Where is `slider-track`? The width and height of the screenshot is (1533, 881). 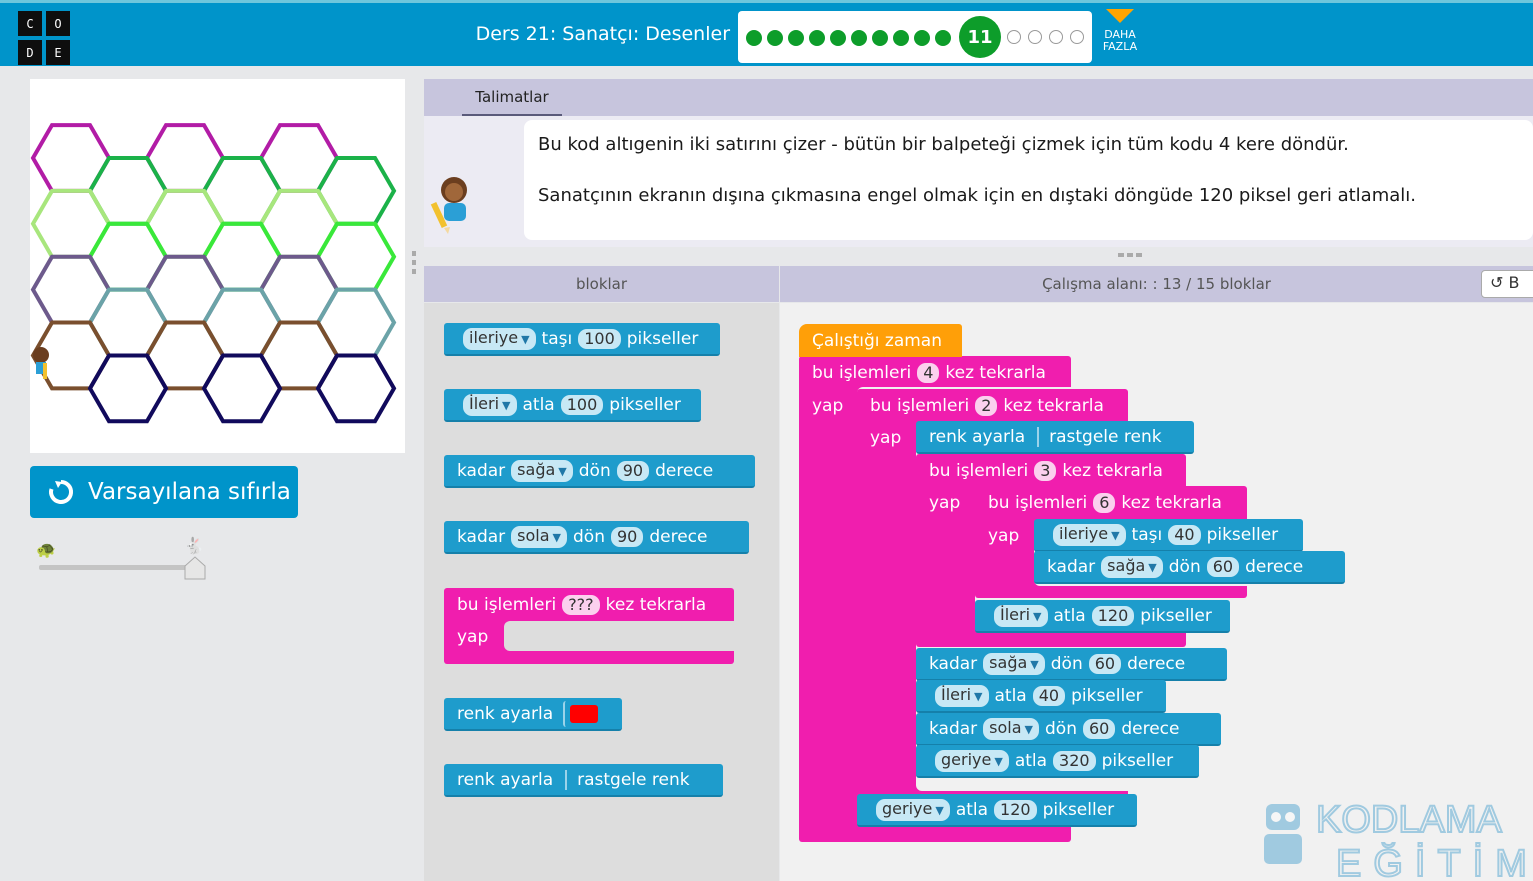 slider-track is located at coordinates (116, 567).